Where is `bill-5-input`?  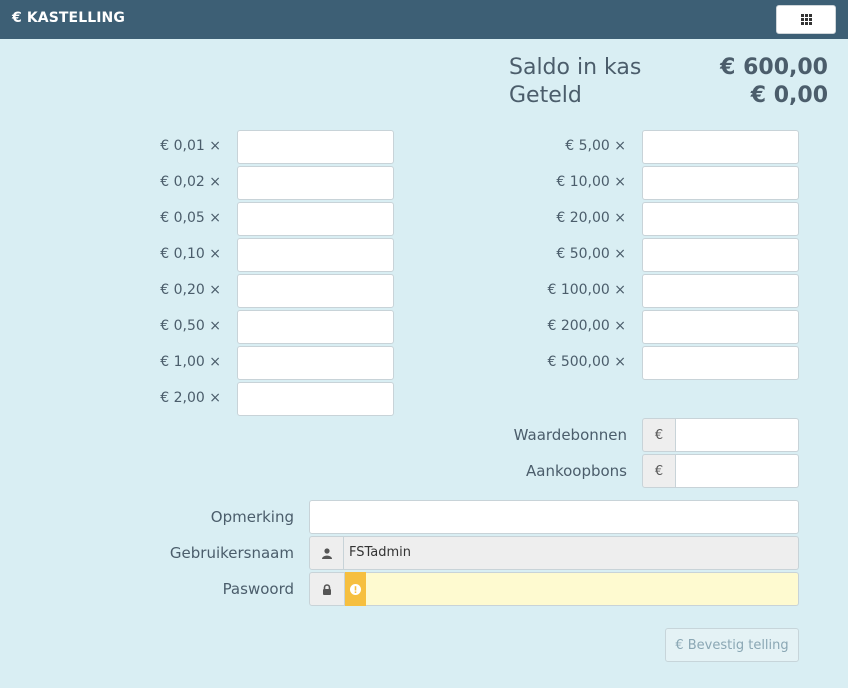
bill-5-input is located at coordinates (720, 147).